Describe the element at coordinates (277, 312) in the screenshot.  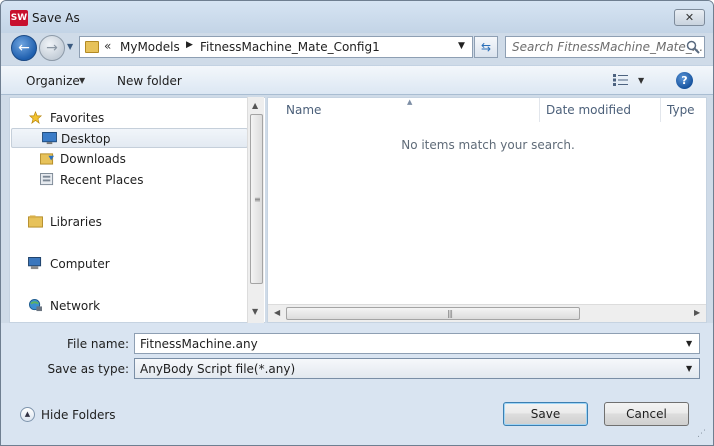
I see `scroll-left-arrow-icon: ◀` at that location.